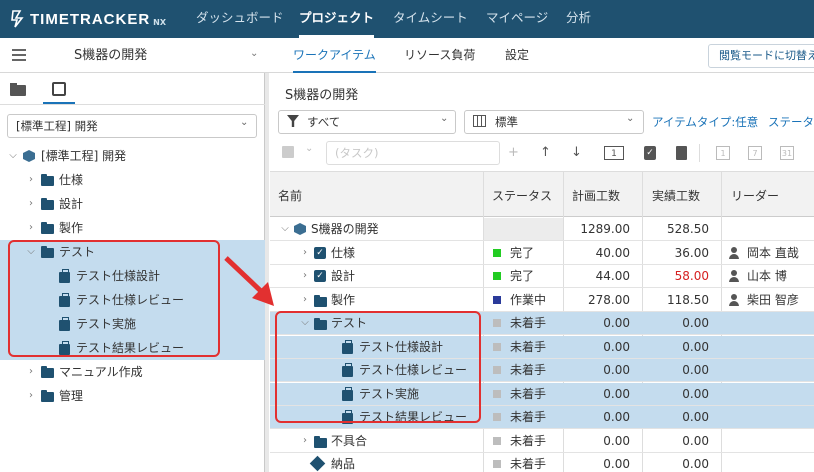 This screenshot has width=814, height=472. Describe the element at coordinates (578, 19) in the screenshot. I see `nav-analysis: 分析` at that location.